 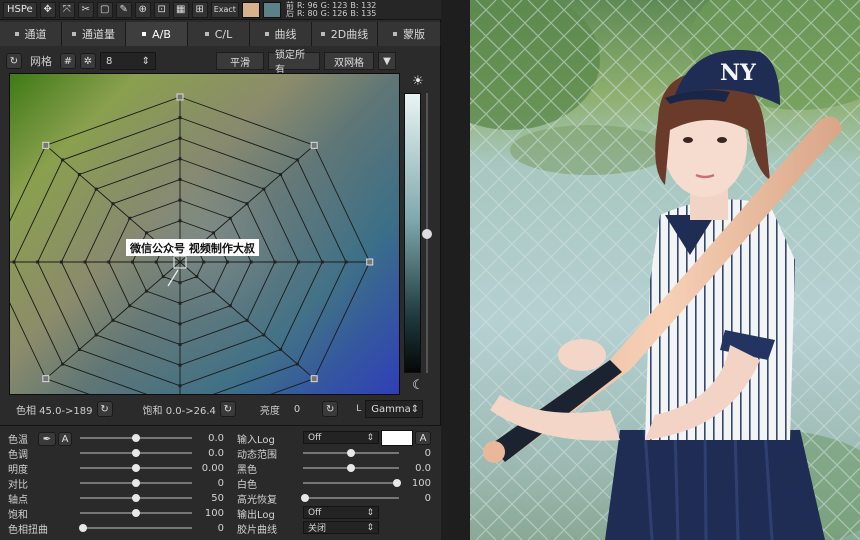 What do you see at coordinates (157, 34) in the screenshot?
I see `tab-ab: A/B` at bounding box center [157, 34].